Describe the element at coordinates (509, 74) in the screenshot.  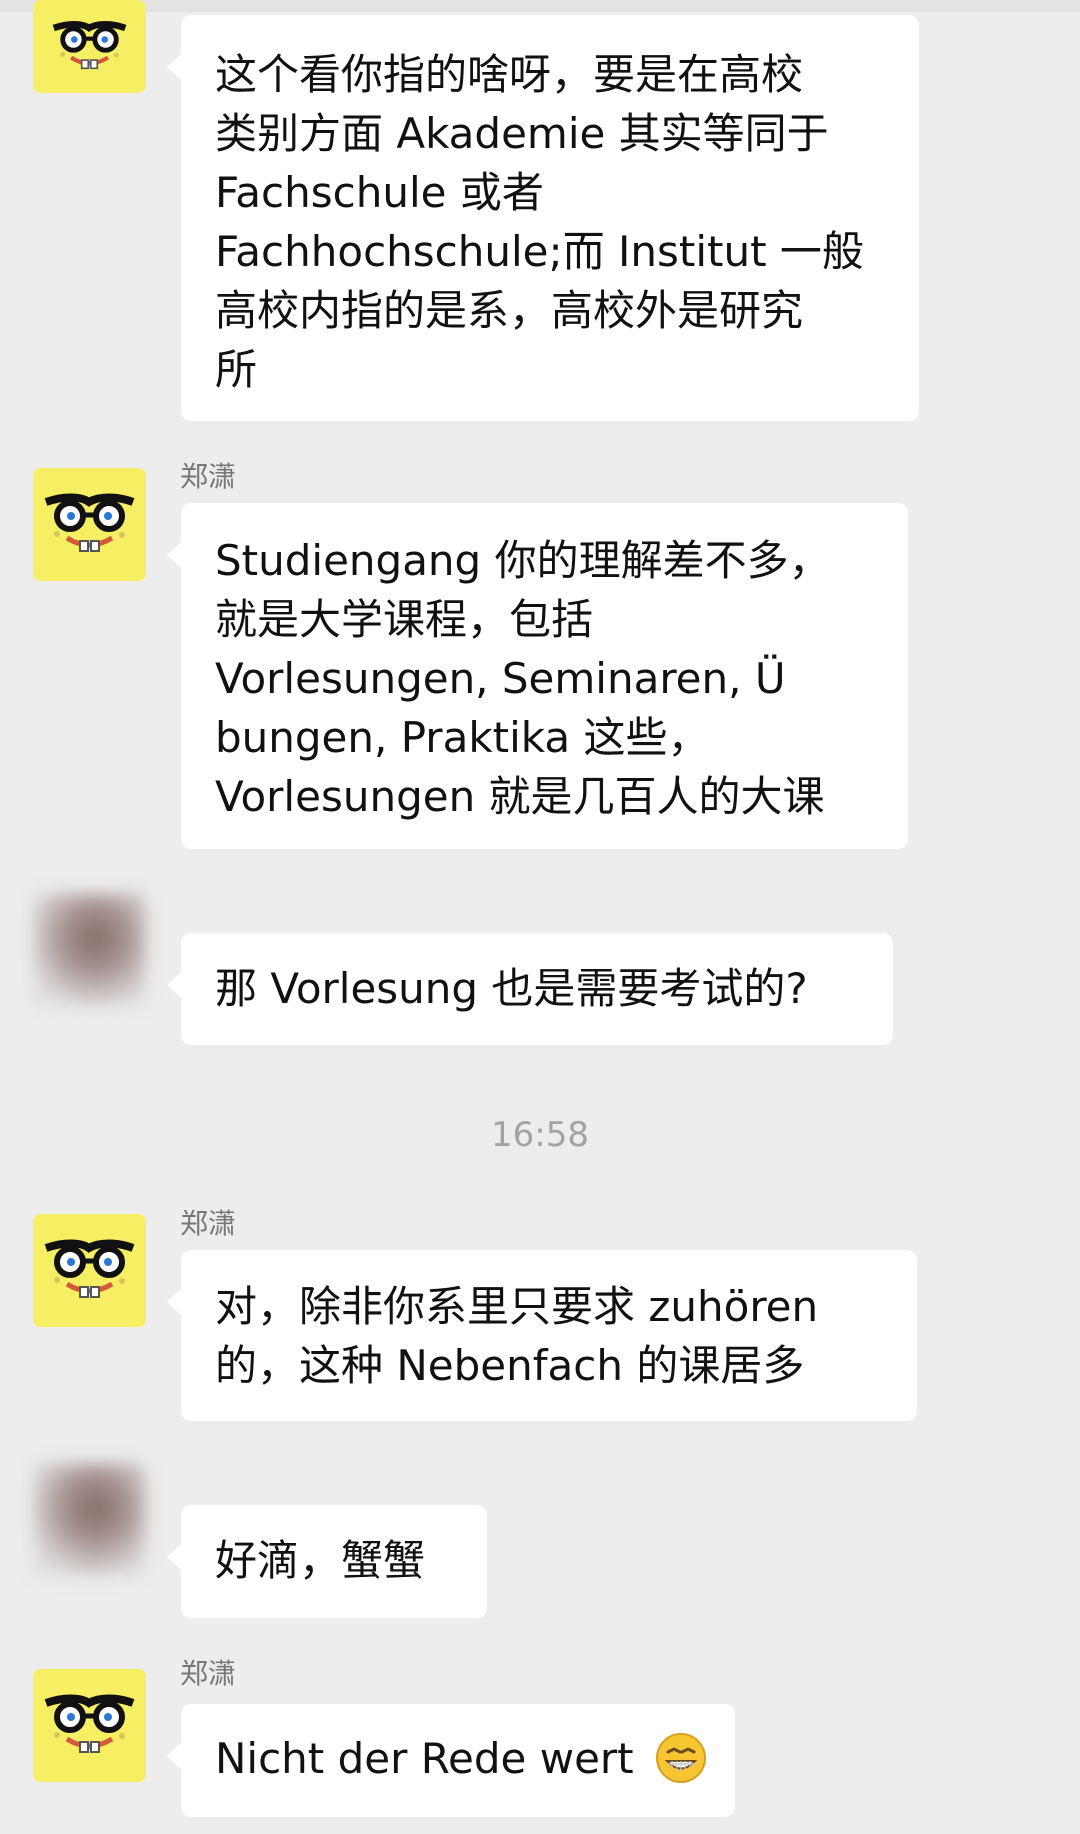
I see `message-line: 这个看你指的啥呀，要是在高校` at that location.